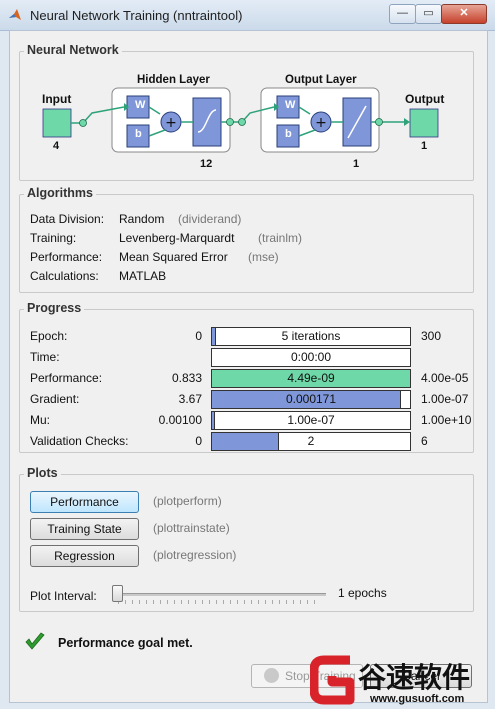 Image resolution: width=495 pixels, height=709 pixels. What do you see at coordinates (143, 276) in the screenshot?
I see `algorithm-row-value: MATLAB` at bounding box center [143, 276].